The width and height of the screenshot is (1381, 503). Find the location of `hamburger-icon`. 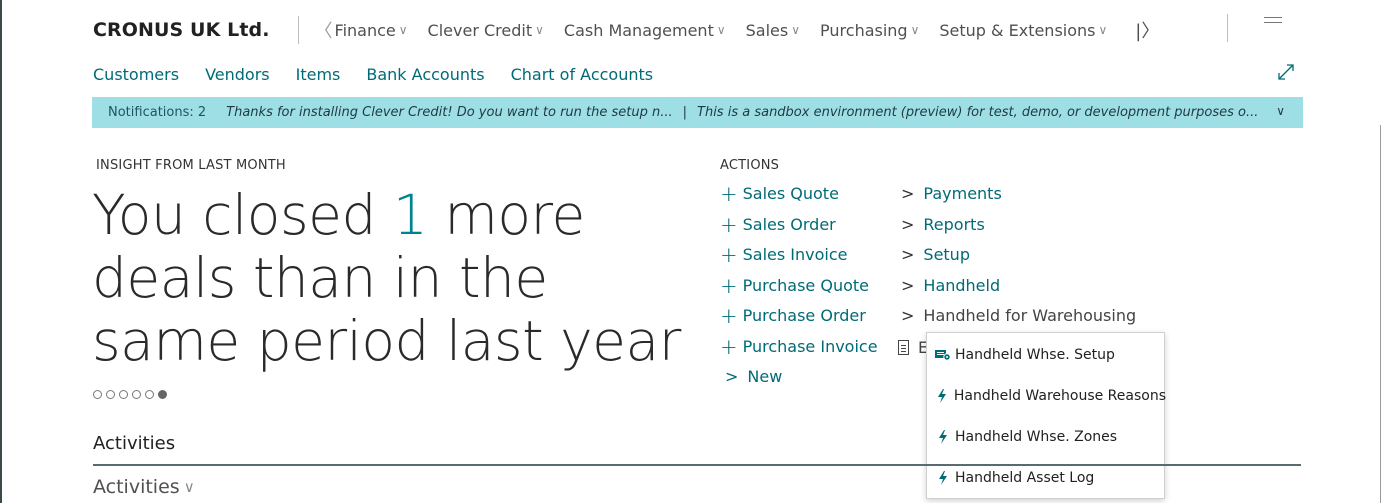

hamburger-icon is located at coordinates (1273, 22).